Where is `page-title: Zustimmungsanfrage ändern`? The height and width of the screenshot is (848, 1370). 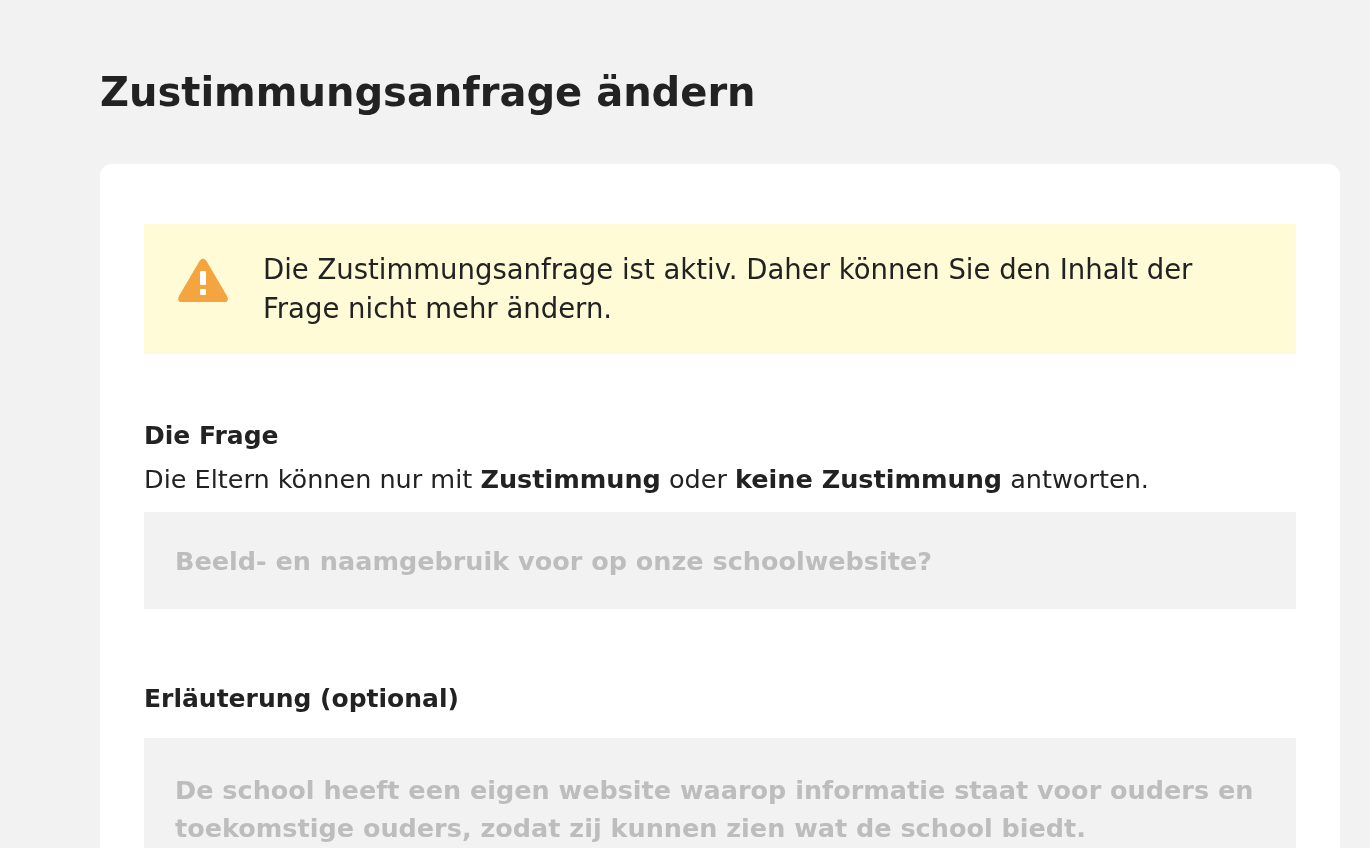
page-title: Zustimmungsanfrage ändern is located at coordinates (428, 92).